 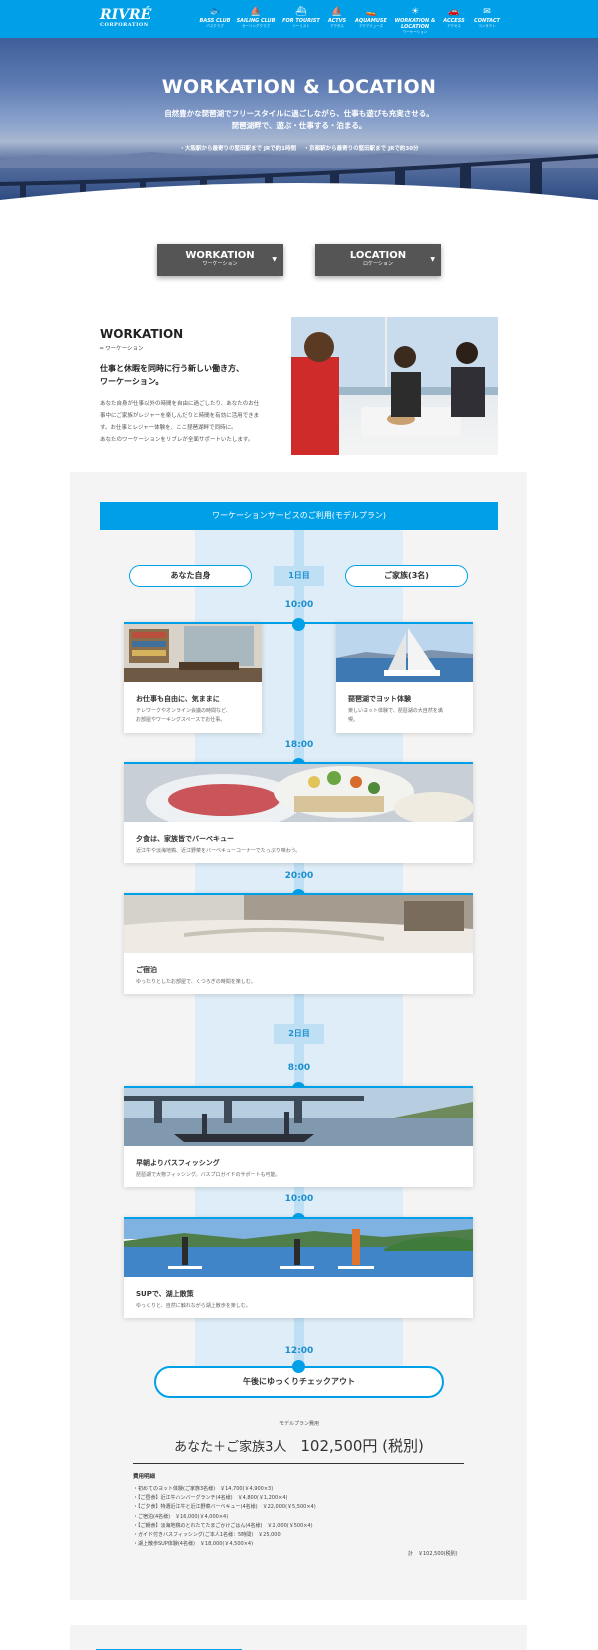 I want to click on hero-curve, so click(x=299, y=191).